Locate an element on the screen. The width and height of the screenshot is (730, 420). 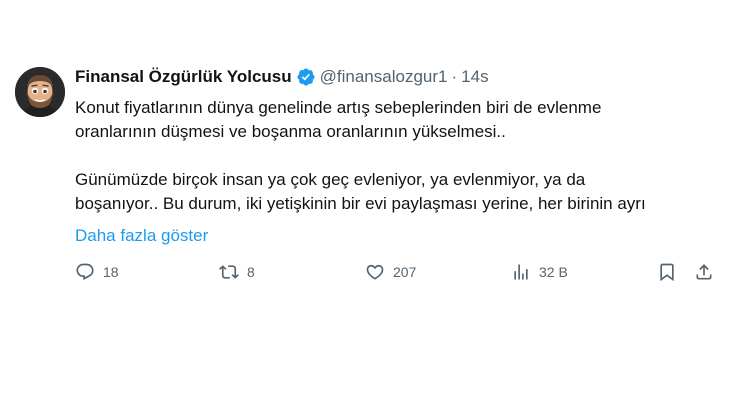
heart-icon is located at coordinates (375, 272).